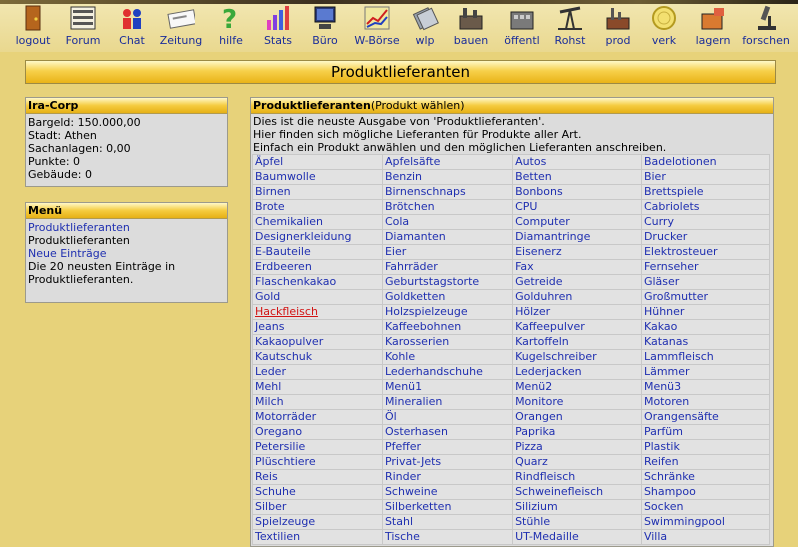 This screenshot has height=547, width=798. What do you see at coordinates (618, 25) in the screenshot?
I see `toolbar-prod: prod` at bounding box center [618, 25].